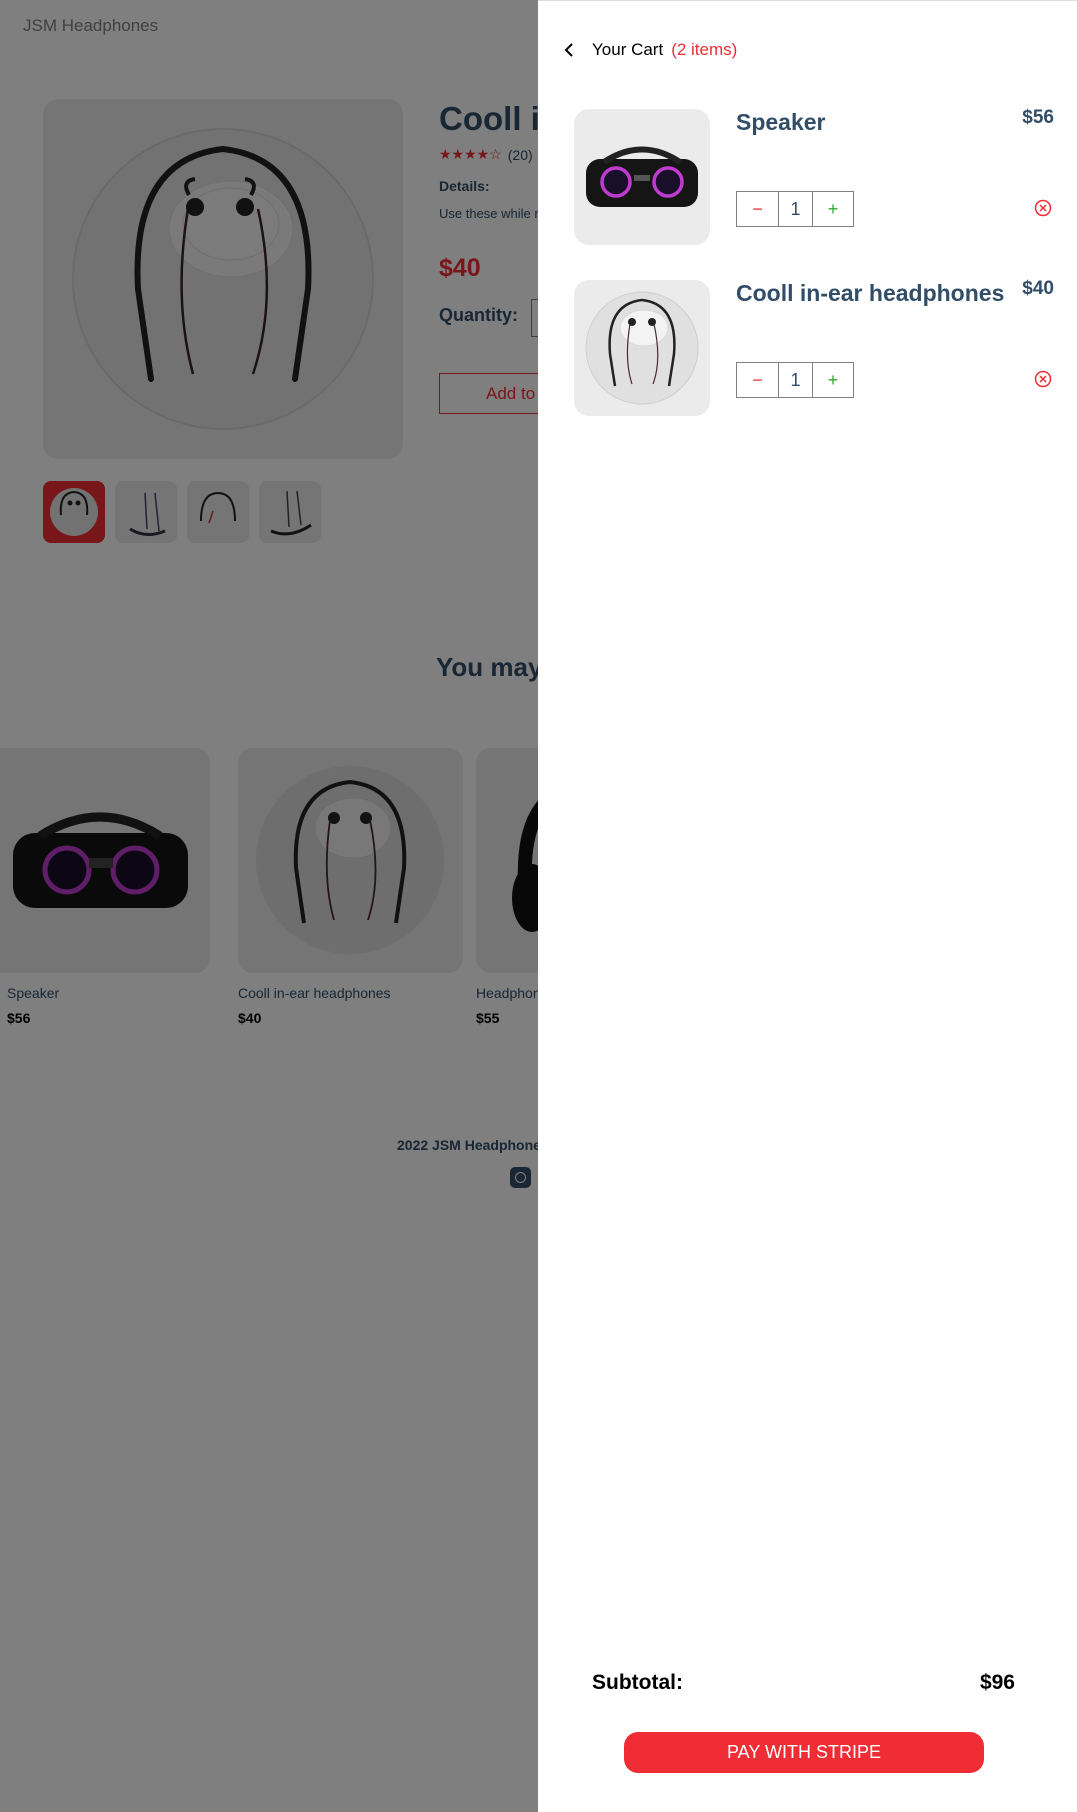 The height and width of the screenshot is (1812, 1077). Describe the element at coordinates (804, 1752) in the screenshot. I see `pay-with-stripe-button: PAY WITH STRIPE` at that location.